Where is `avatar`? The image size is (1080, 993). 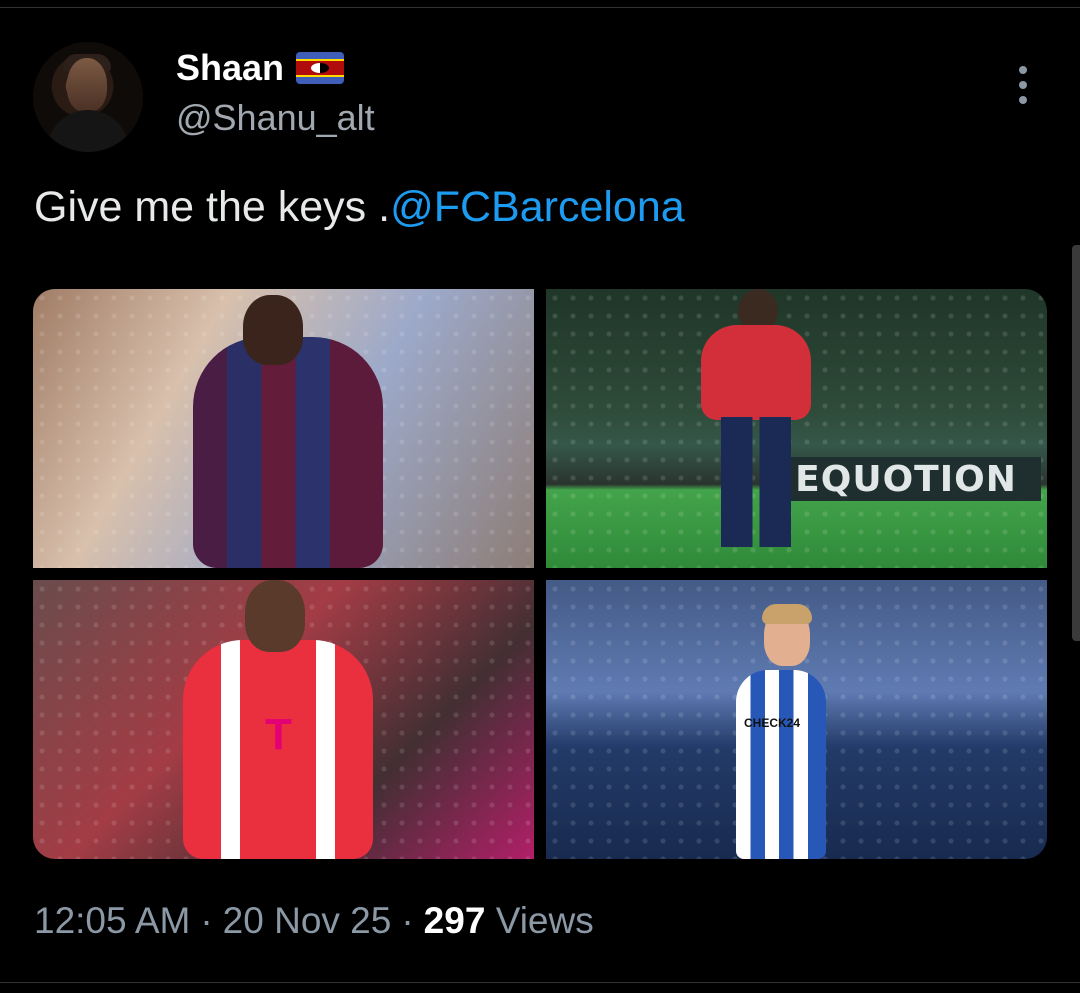
avatar is located at coordinates (88, 97).